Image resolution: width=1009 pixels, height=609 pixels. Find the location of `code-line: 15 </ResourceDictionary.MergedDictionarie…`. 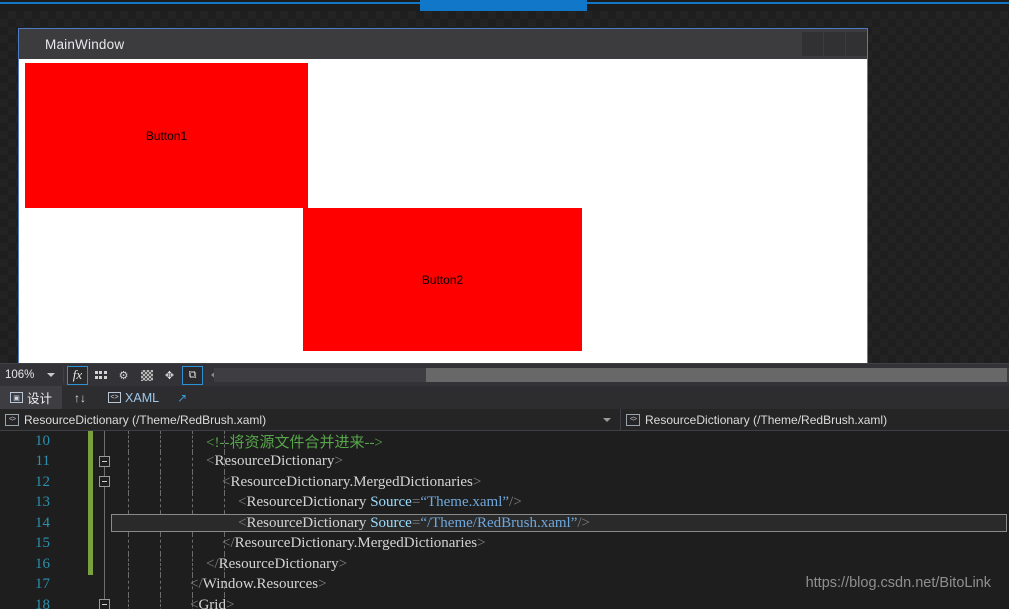

code-line: 15 </ResourceDictionary.MergedDictionarie… is located at coordinates (504, 543).